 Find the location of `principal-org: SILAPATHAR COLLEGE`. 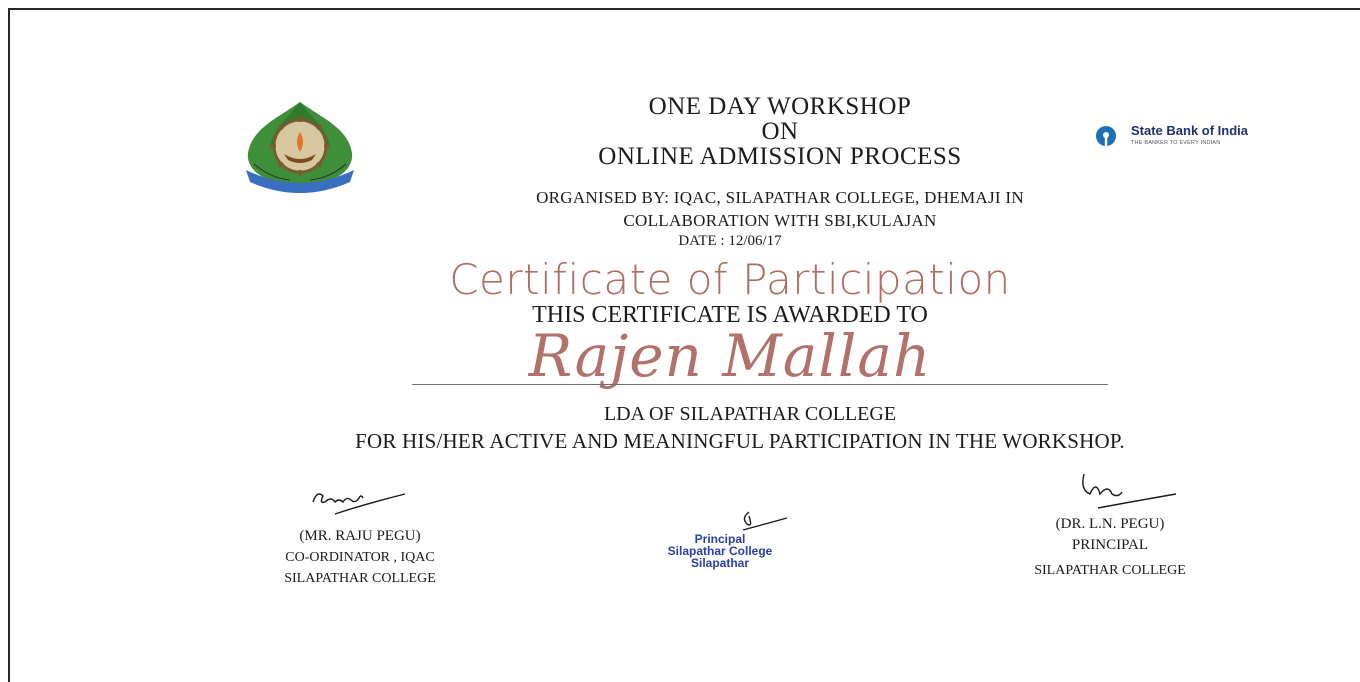

principal-org: SILAPATHAR COLLEGE is located at coordinates (1110, 570).